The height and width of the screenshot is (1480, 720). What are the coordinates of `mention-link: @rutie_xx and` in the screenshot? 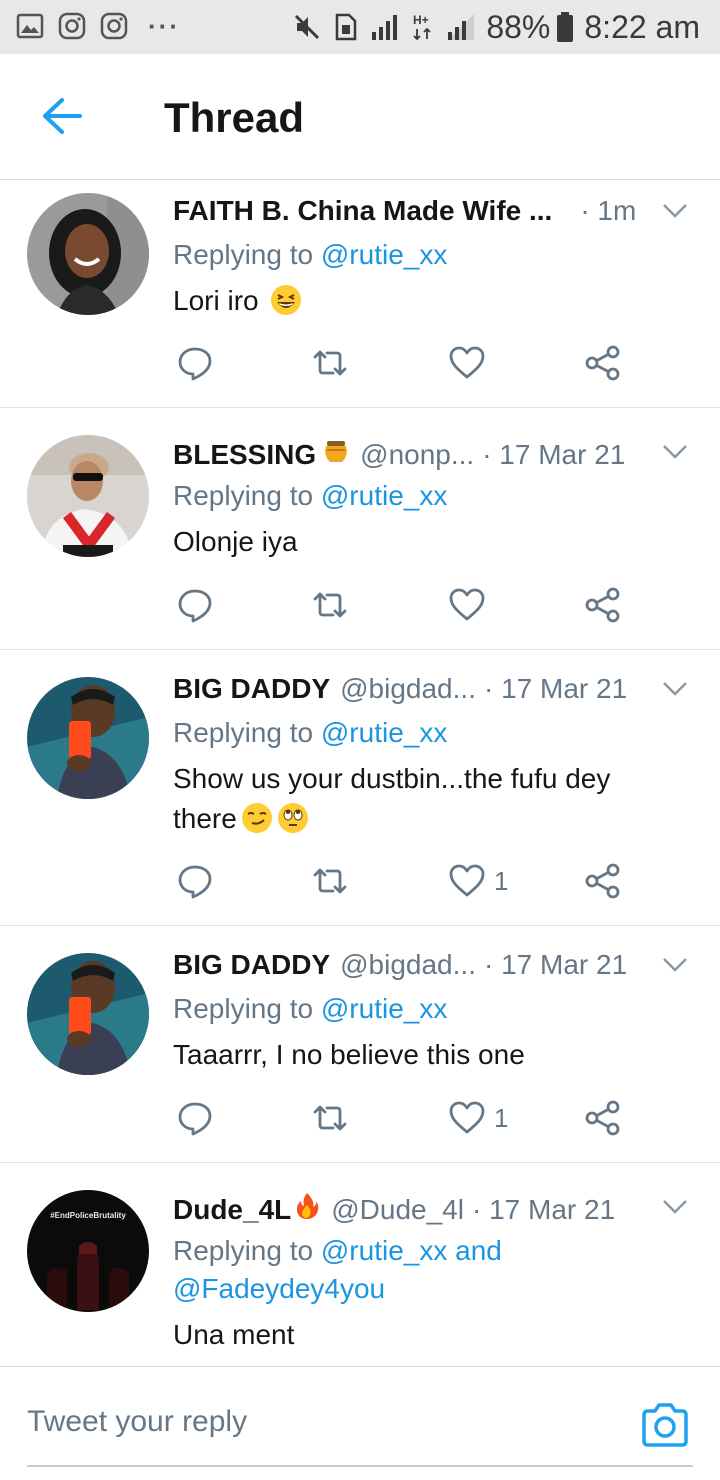 It's located at (411, 1250).